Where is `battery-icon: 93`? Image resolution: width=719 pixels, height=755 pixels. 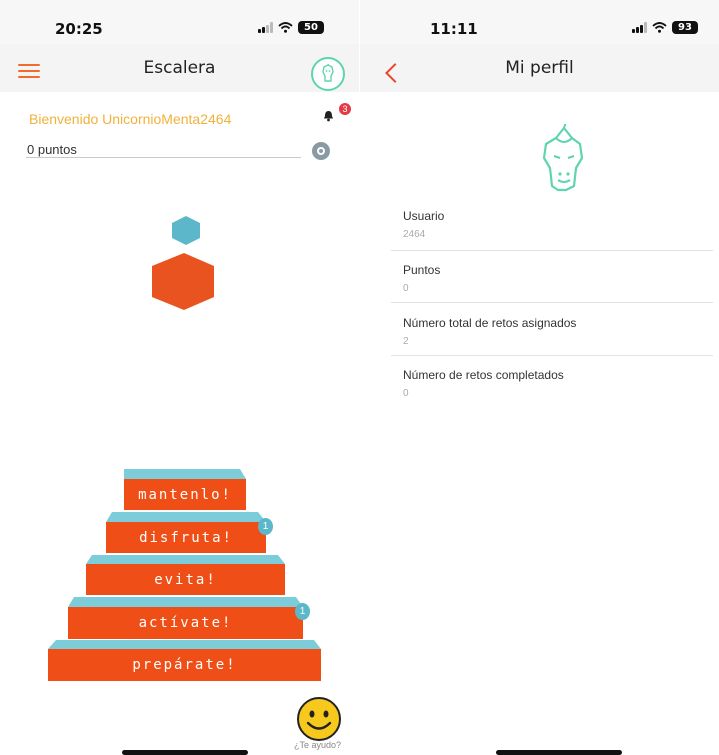 battery-icon: 93 is located at coordinates (685, 27).